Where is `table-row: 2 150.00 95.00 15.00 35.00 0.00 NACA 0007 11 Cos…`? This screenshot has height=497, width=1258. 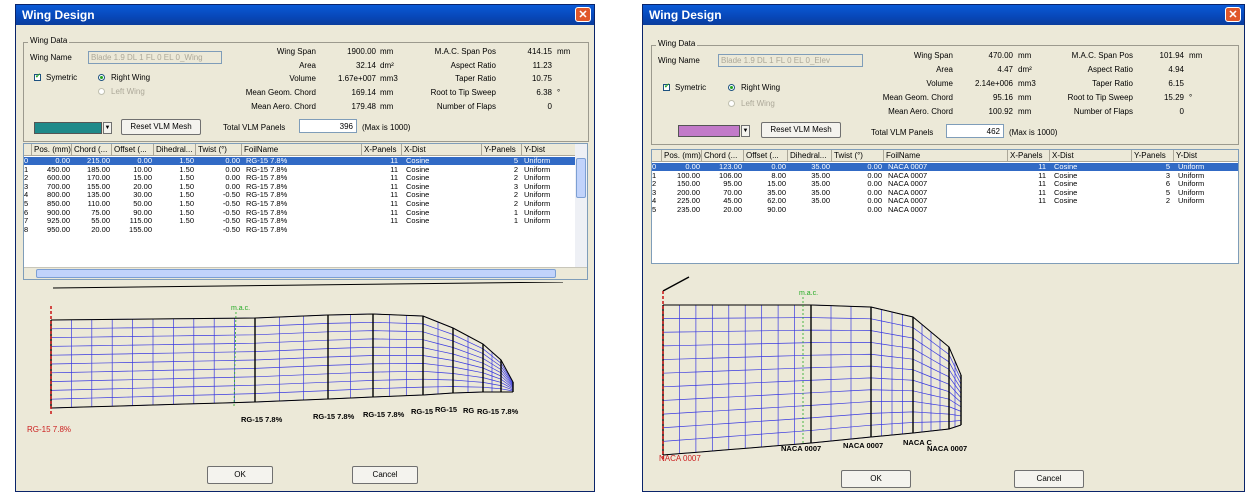
table-row: 2 150.00 95.00 15.00 35.00 0.00 NACA 0007 11 Cos… is located at coordinates (945, 184).